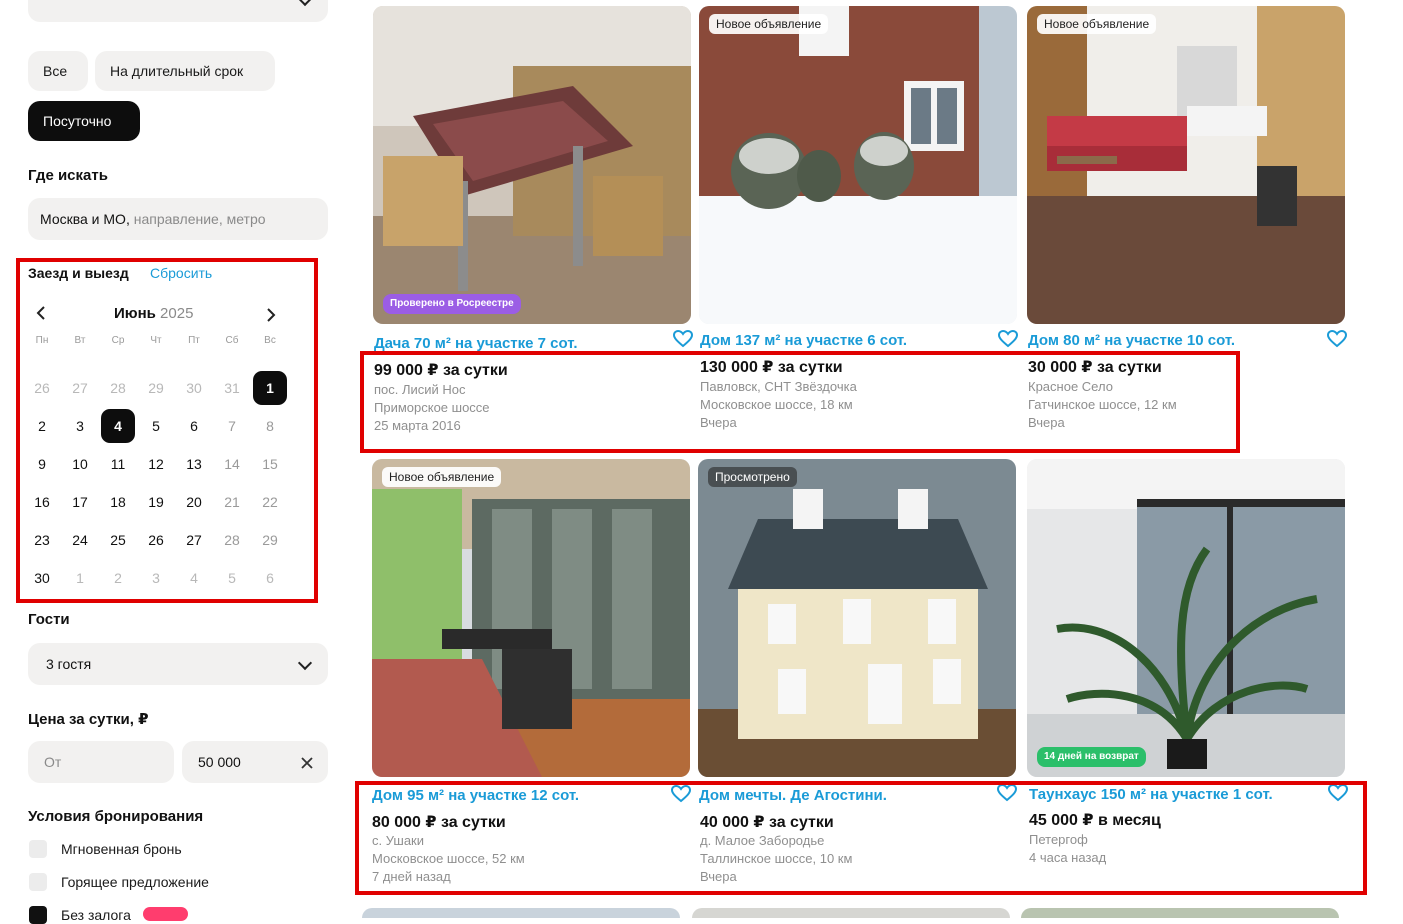 The width and height of the screenshot is (1403, 924). Describe the element at coordinates (121, 849) in the screenshot. I see `instant-booking-label: Мгновенная бронь` at that location.